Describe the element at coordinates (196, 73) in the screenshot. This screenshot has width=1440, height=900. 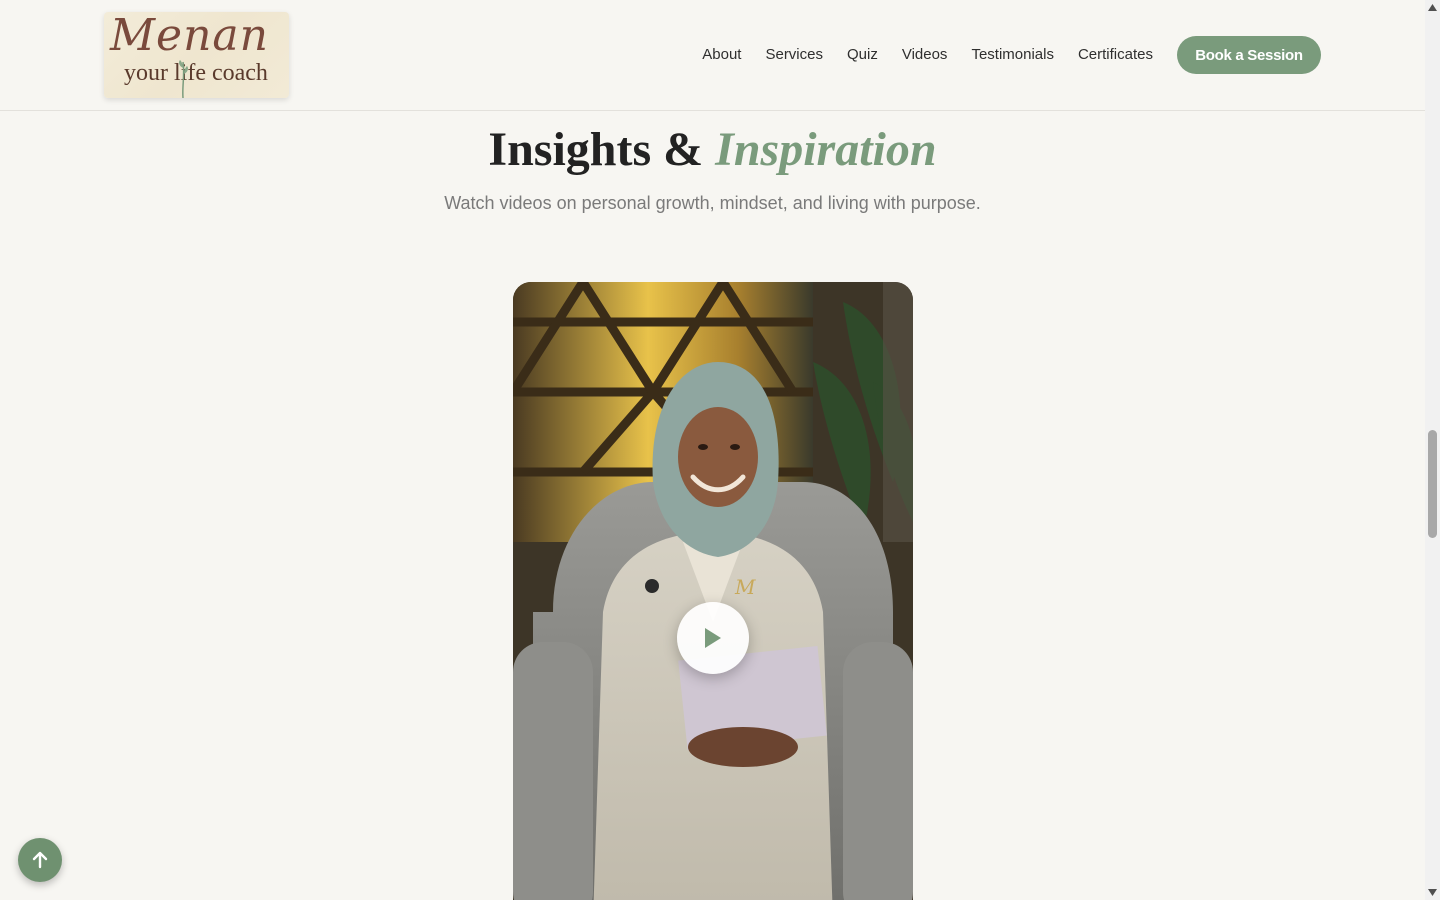
I see `logo-tagline: your life coach` at that location.